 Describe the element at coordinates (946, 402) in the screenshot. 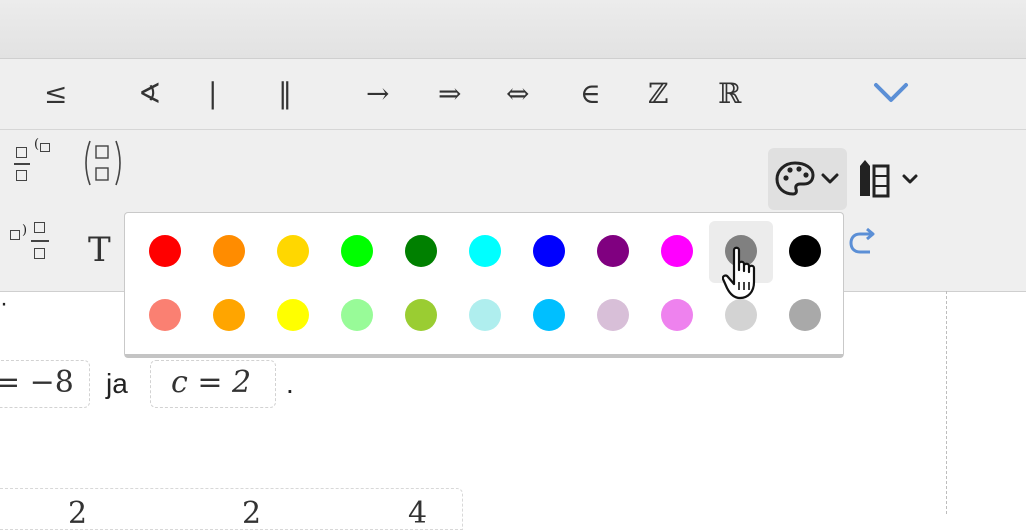

I see `content-area-border` at that location.